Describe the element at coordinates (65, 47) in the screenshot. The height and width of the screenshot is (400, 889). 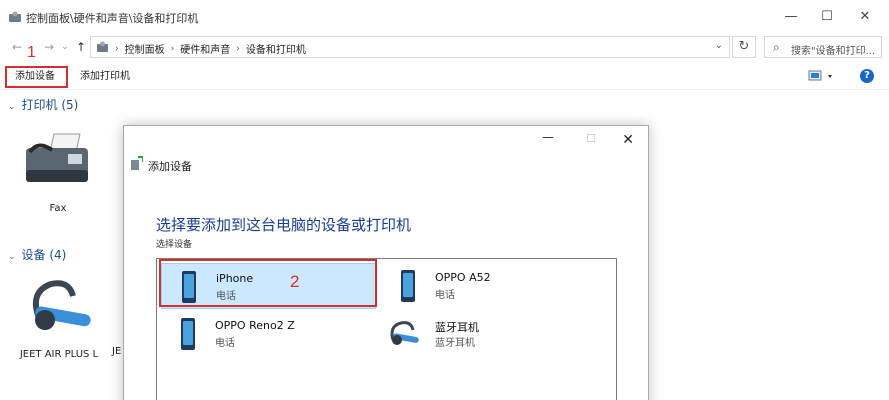
I see `recent-locations-button: ⌄` at that location.